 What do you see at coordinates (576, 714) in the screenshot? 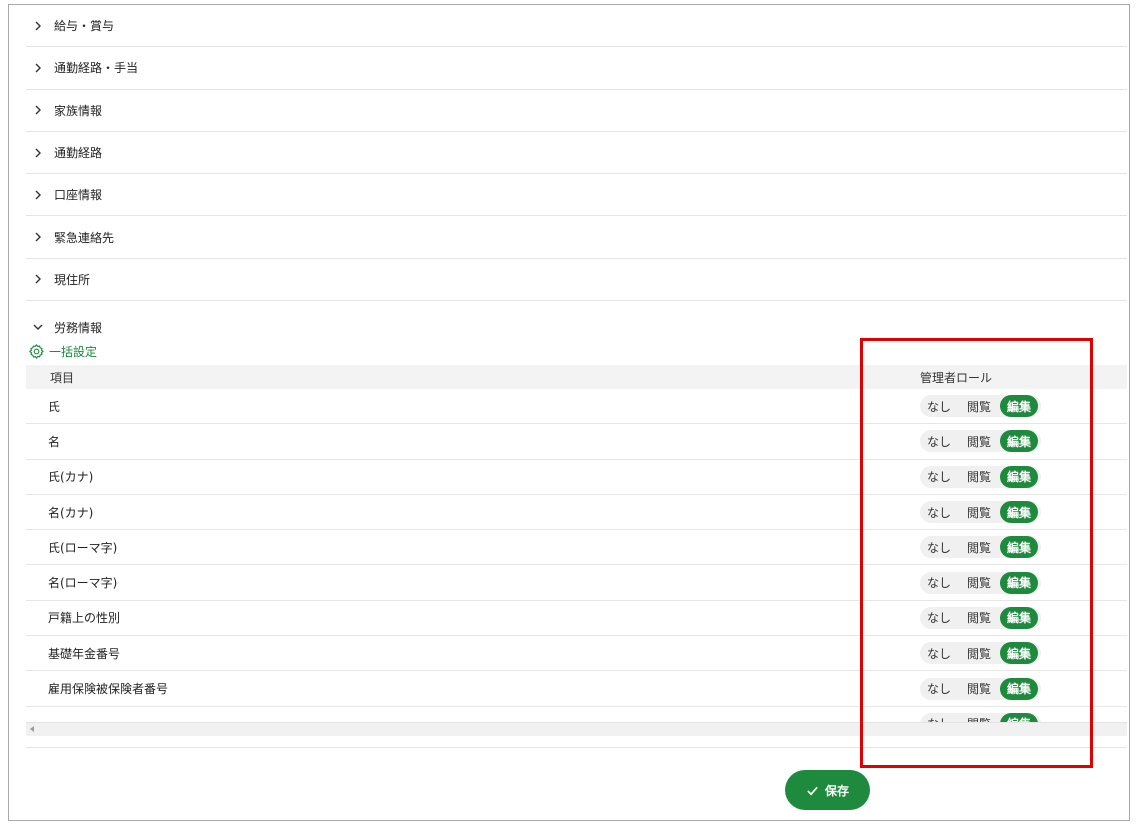
I see `table-row: なし 閲覧 編集` at bounding box center [576, 714].